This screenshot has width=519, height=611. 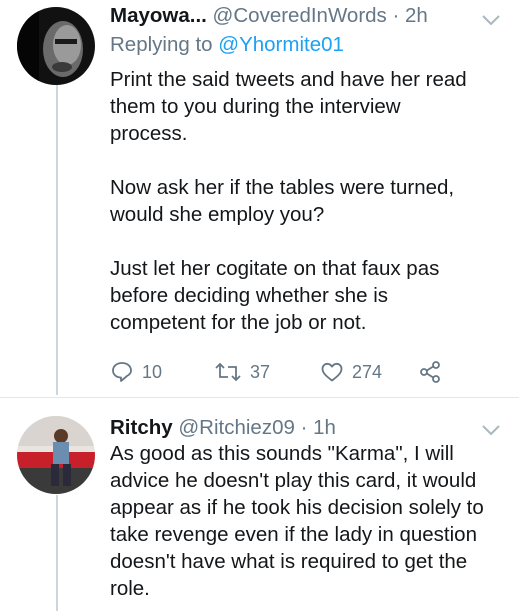 I want to click on display-name: Ritchy, so click(x=141, y=427).